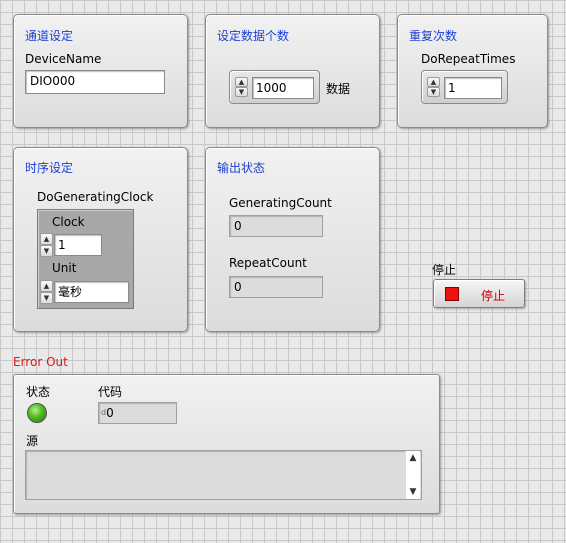 Image resolution: width=566 pixels, height=543 pixels. What do you see at coordinates (276, 226) in the screenshot?
I see `generating-count-indicator: 0` at bounding box center [276, 226].